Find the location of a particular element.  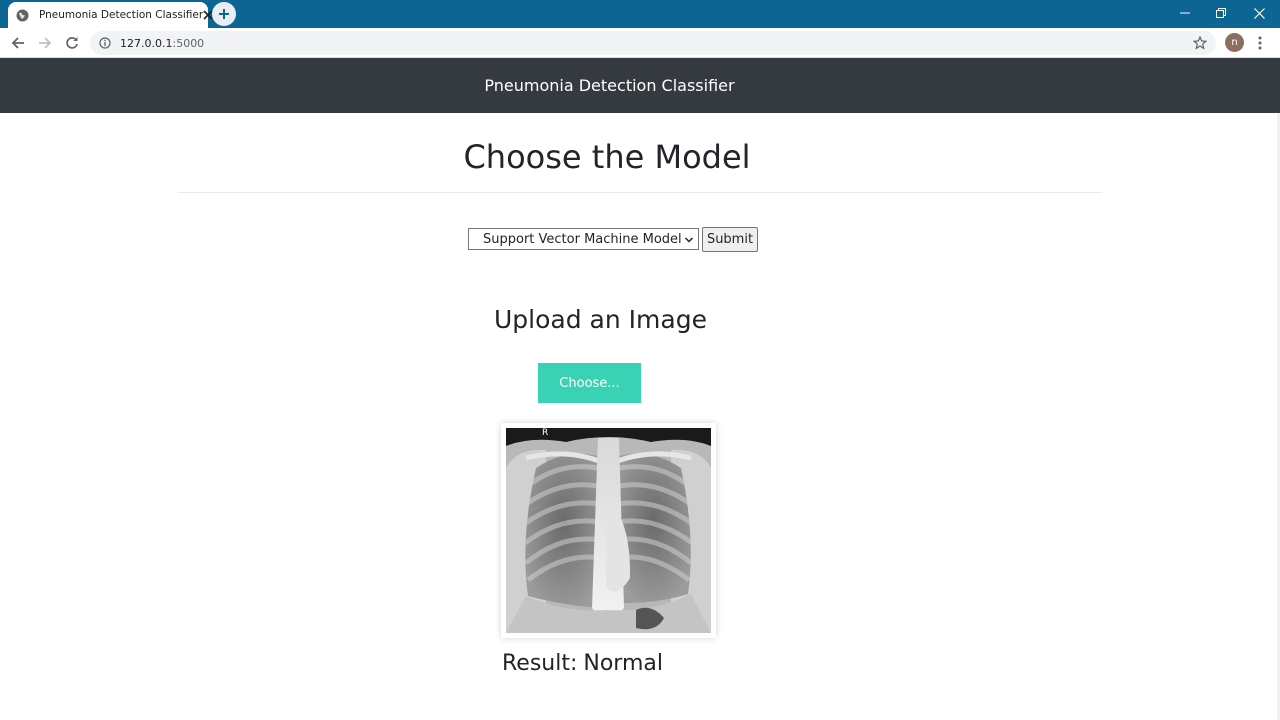

reload-icon is located at coordinates (72, 43).